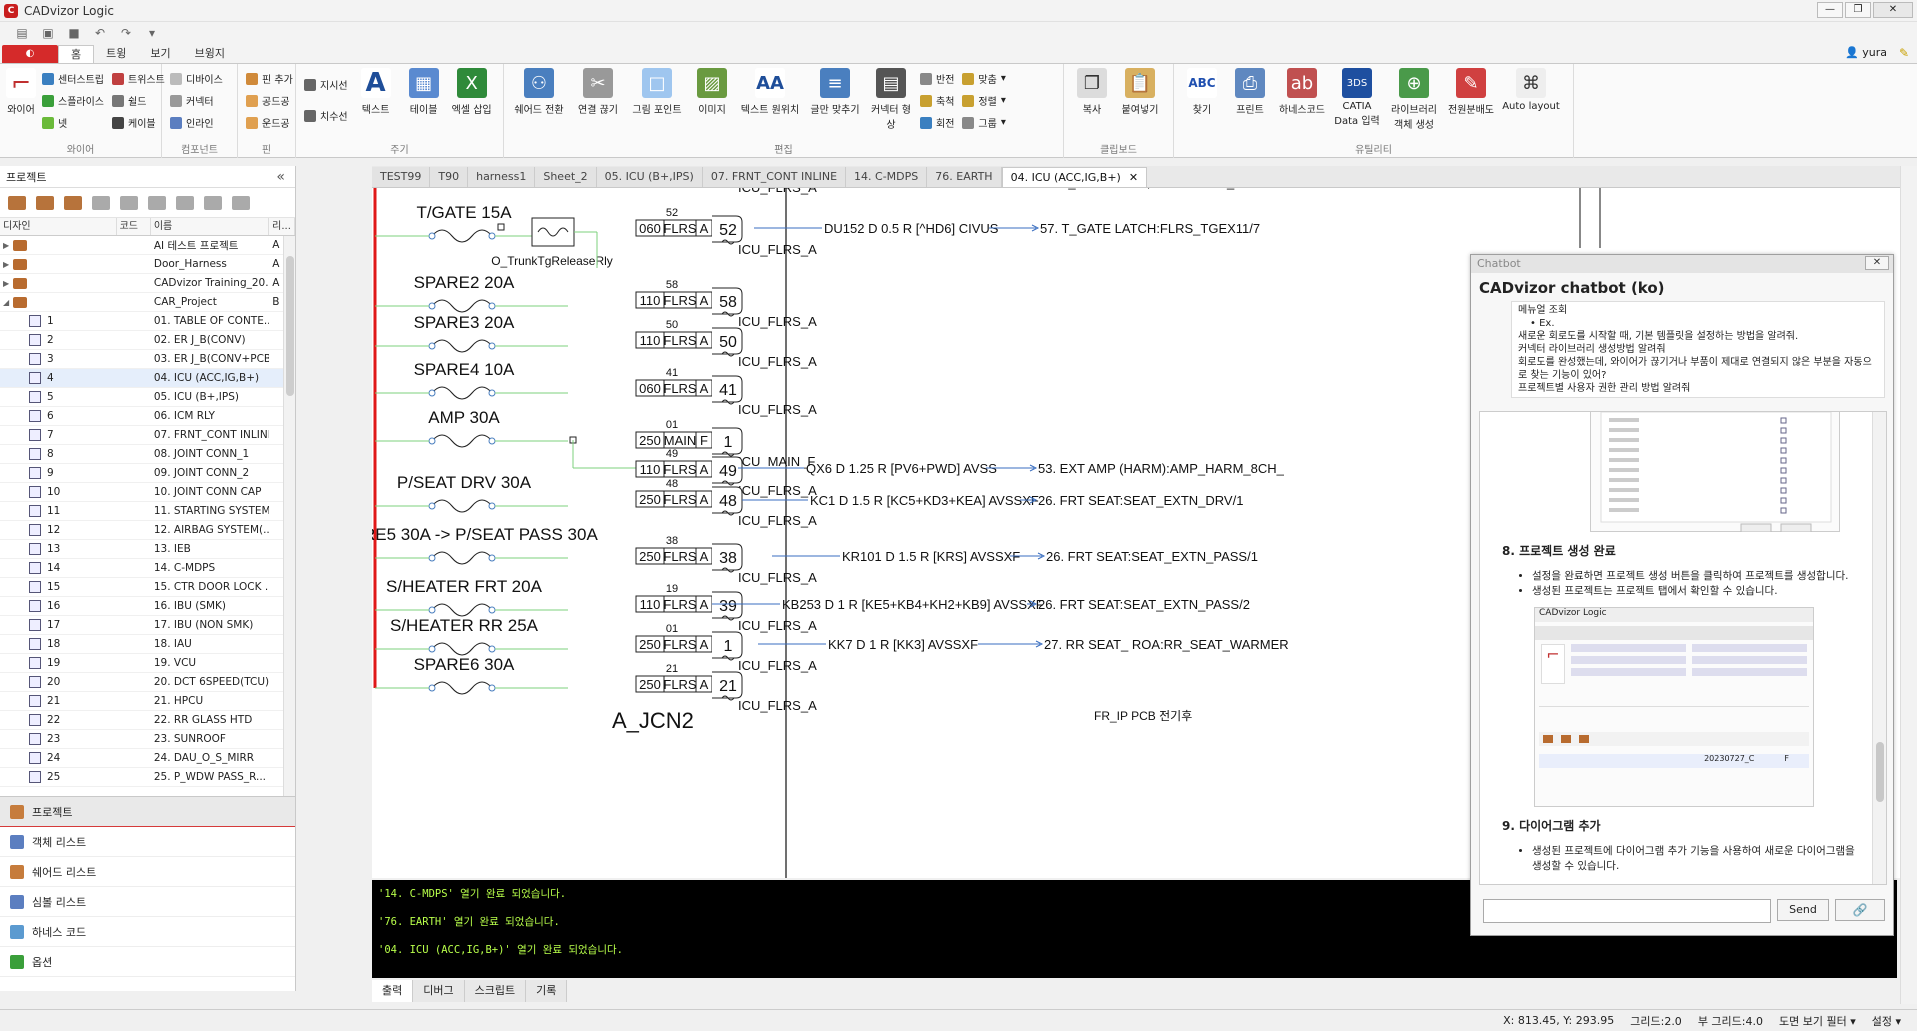 The width and height of the screenshot is (1917, 1031). What do you see at coordinates (547, 991) in the screenshot?
I see `tab-history: 기록` at bounding box center [547, 991].